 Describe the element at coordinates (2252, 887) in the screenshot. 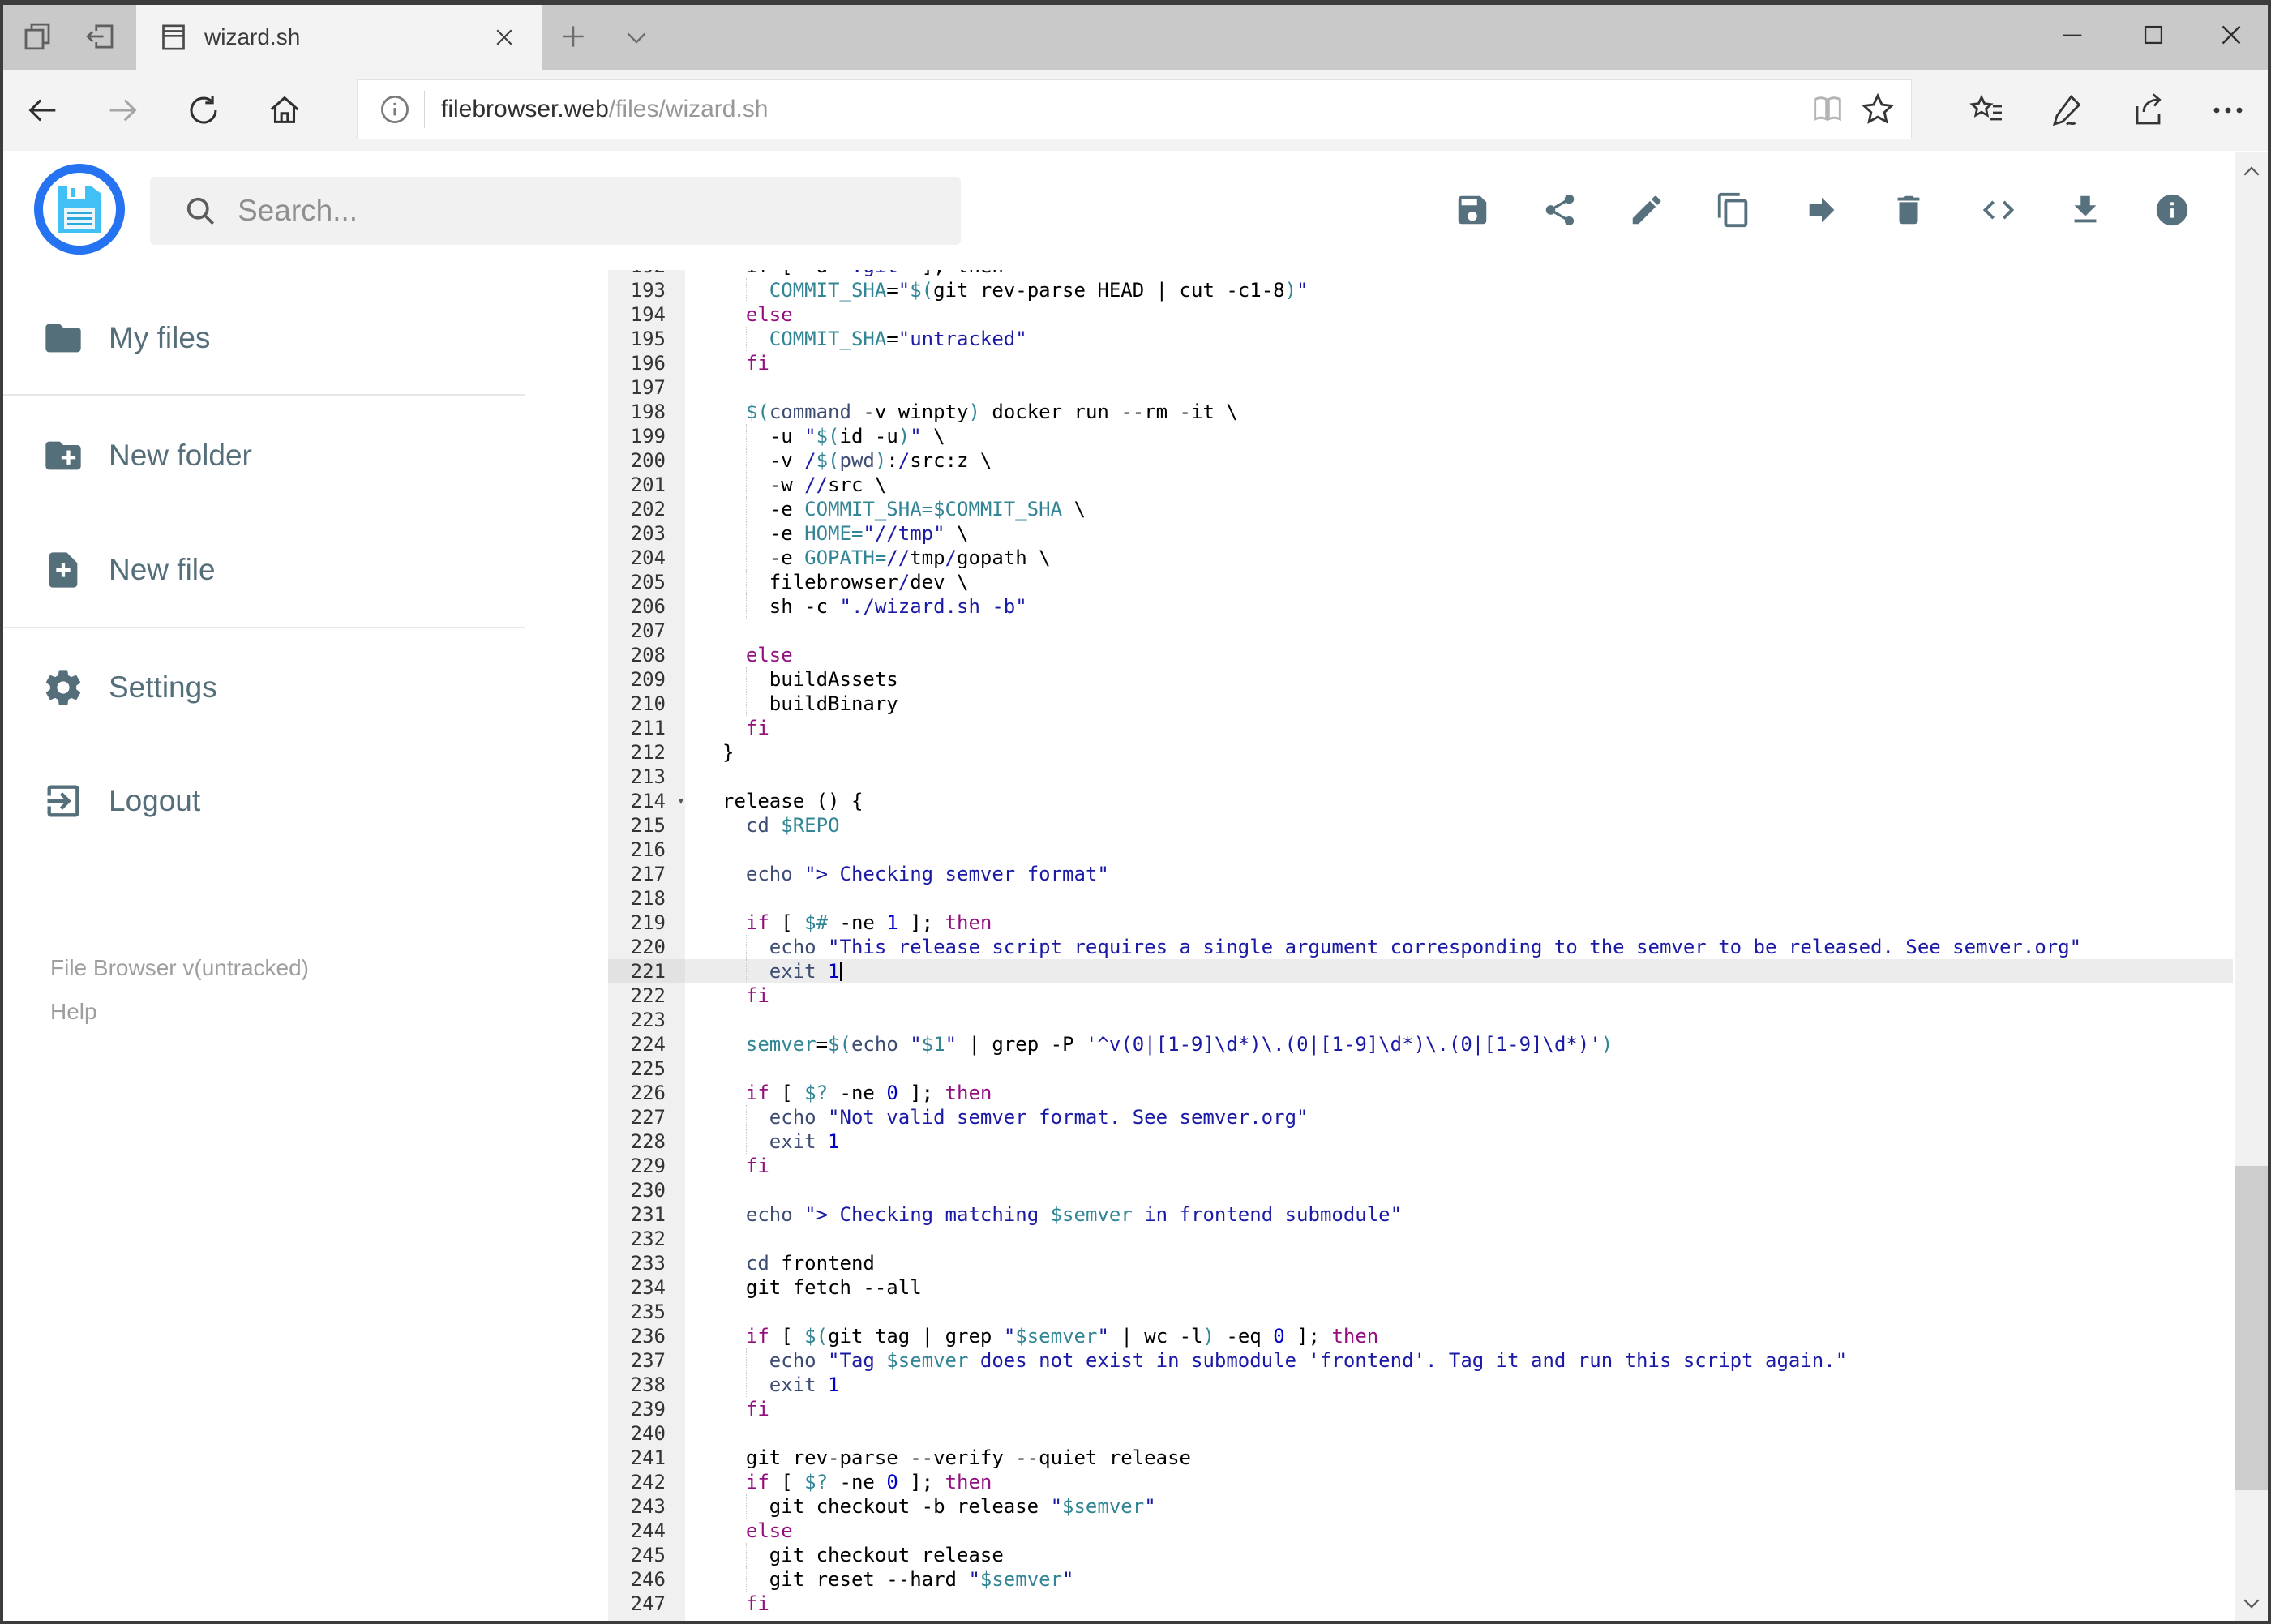

I see `page-scrollbar` at that location.